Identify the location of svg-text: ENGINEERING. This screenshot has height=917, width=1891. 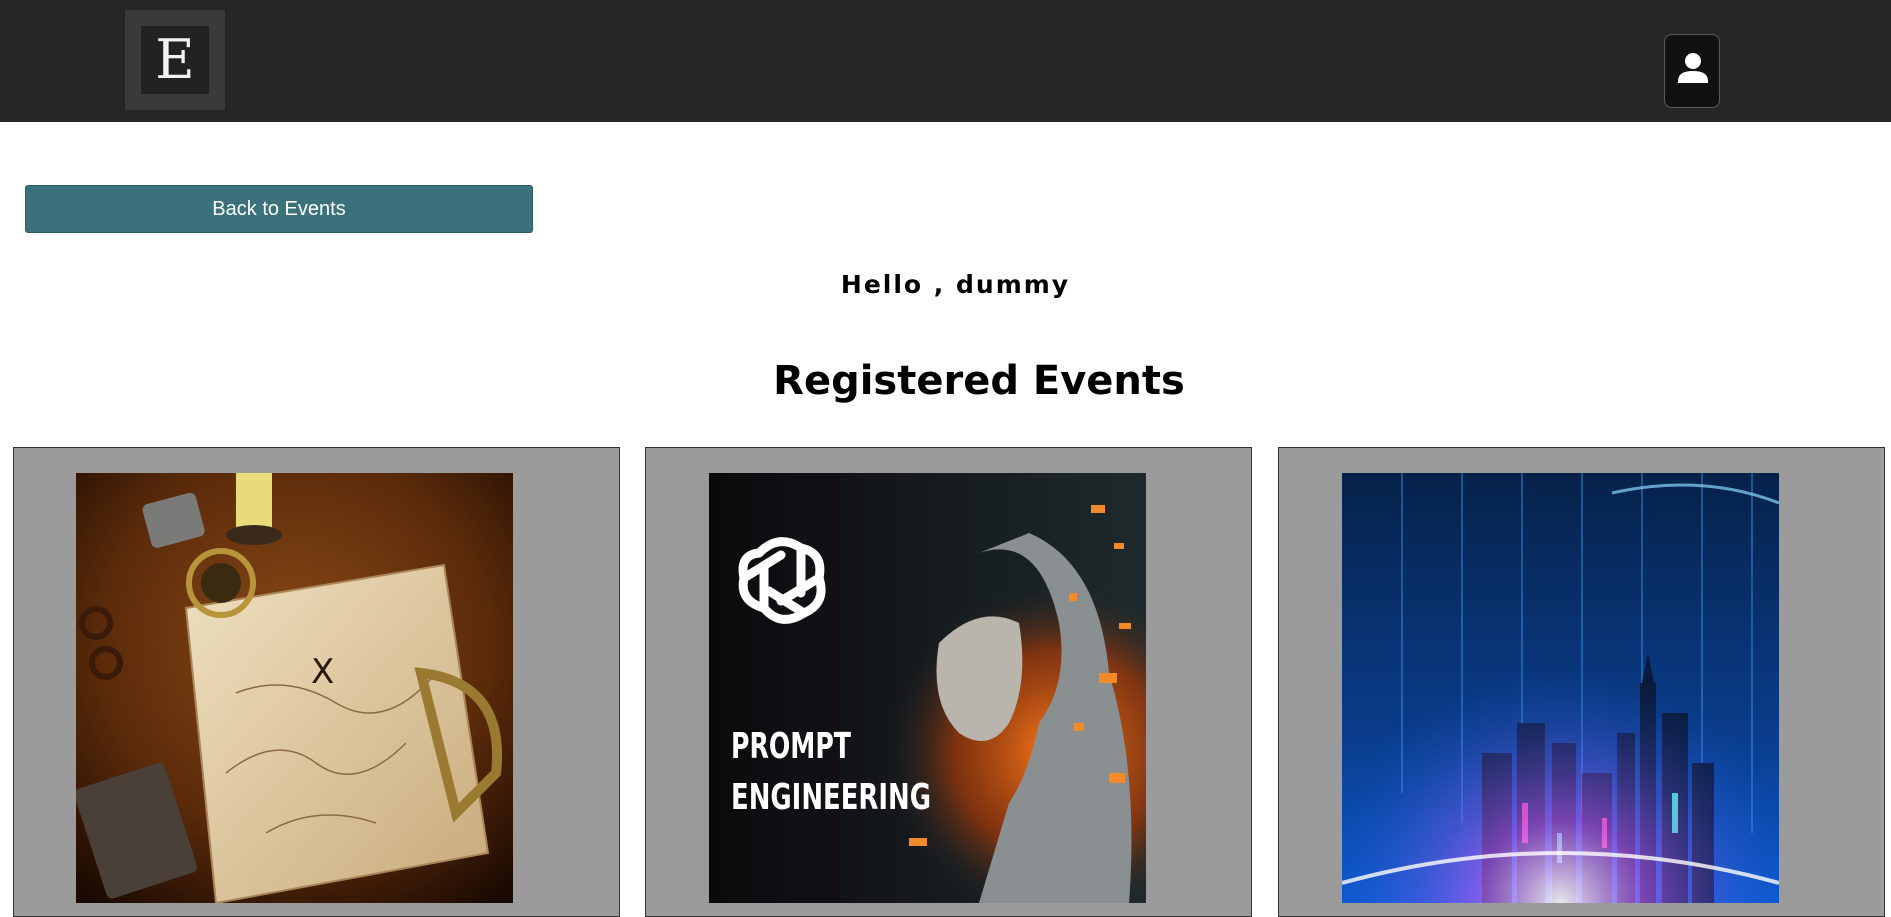
(831, 797).